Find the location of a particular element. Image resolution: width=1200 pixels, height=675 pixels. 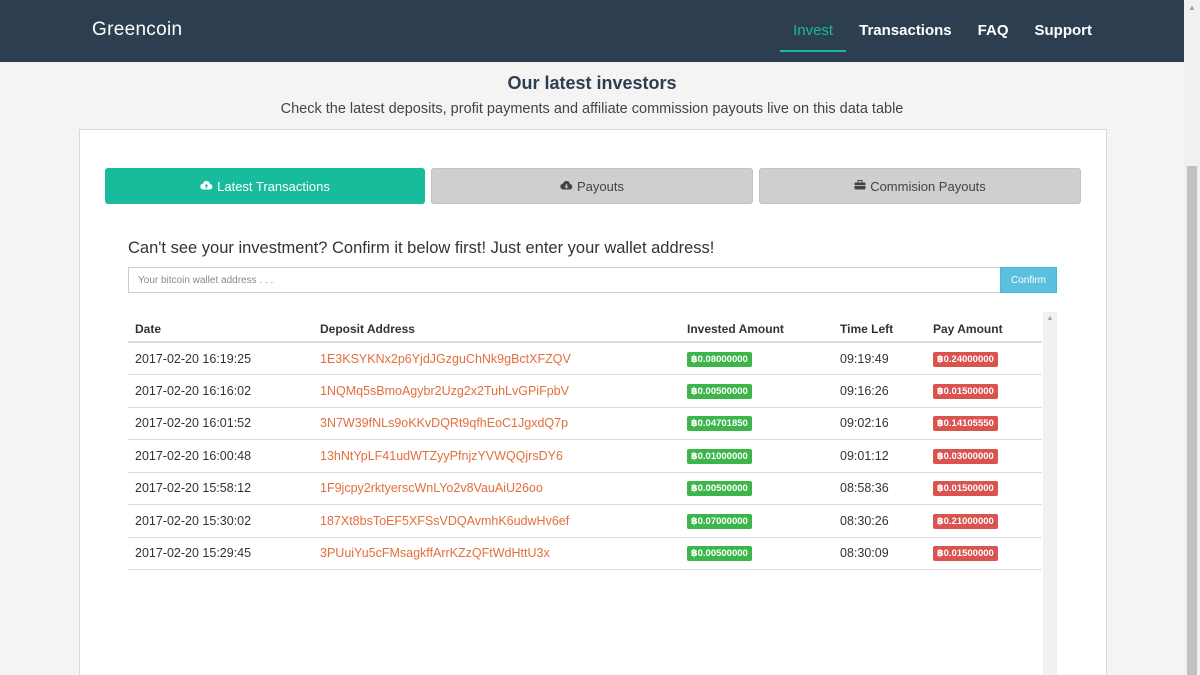

cell-time-left: 08:30:26 is located at coordinates (879, 521).